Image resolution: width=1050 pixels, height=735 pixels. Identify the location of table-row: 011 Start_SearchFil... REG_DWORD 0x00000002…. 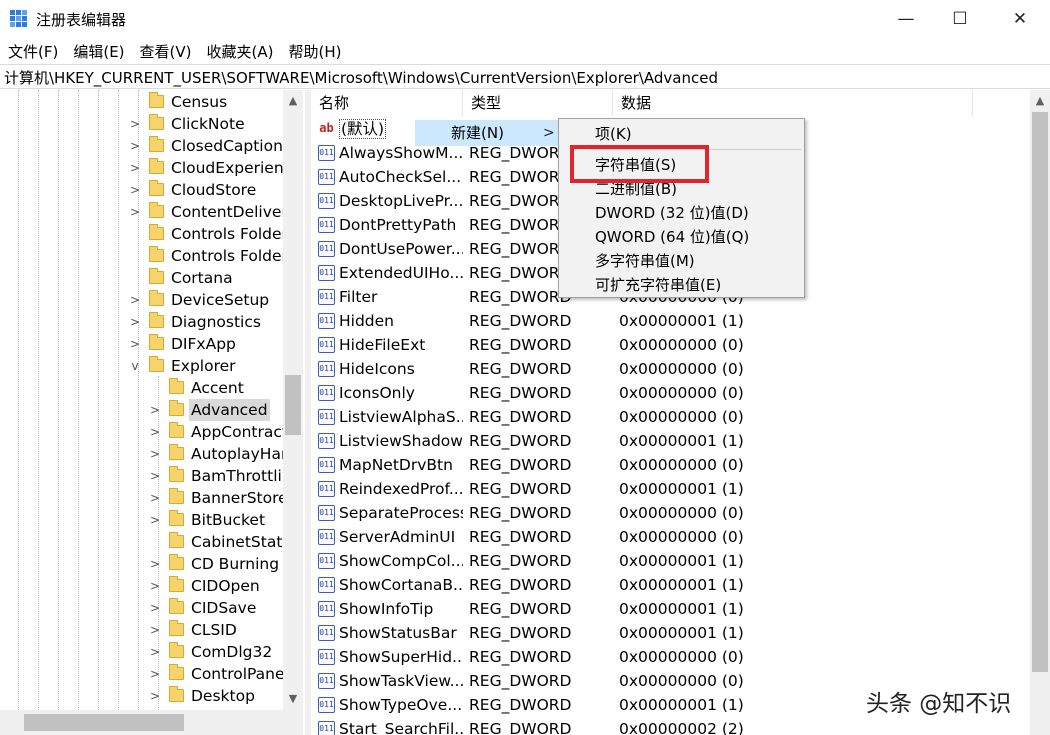
(670, 726).